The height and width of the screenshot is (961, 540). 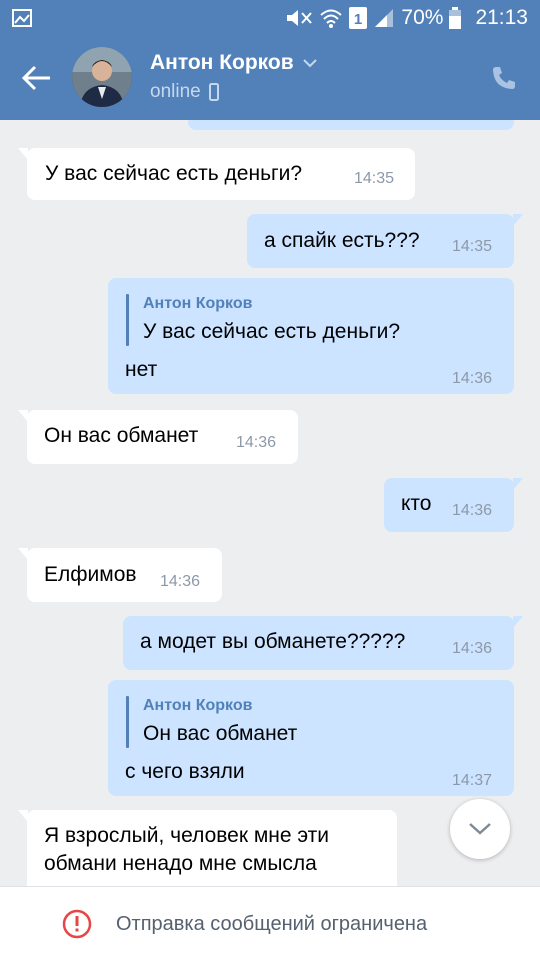 What do you see at coordinates (90, 574) in the screenshot?
I see `message-text: Елфимов` at bounding box center [90, 574].